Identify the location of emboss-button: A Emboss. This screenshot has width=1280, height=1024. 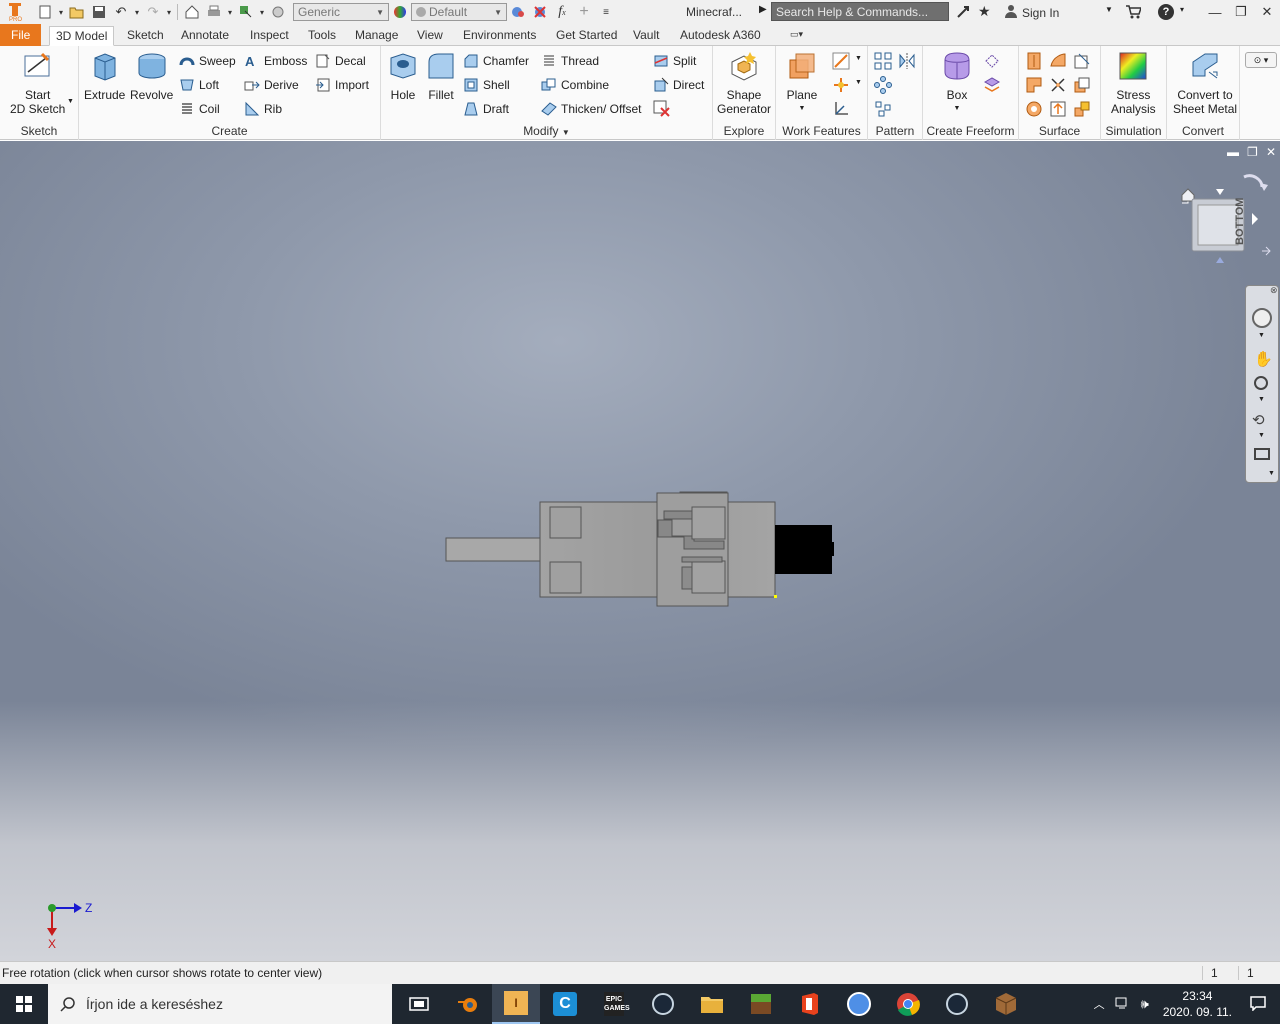
(275, 61).